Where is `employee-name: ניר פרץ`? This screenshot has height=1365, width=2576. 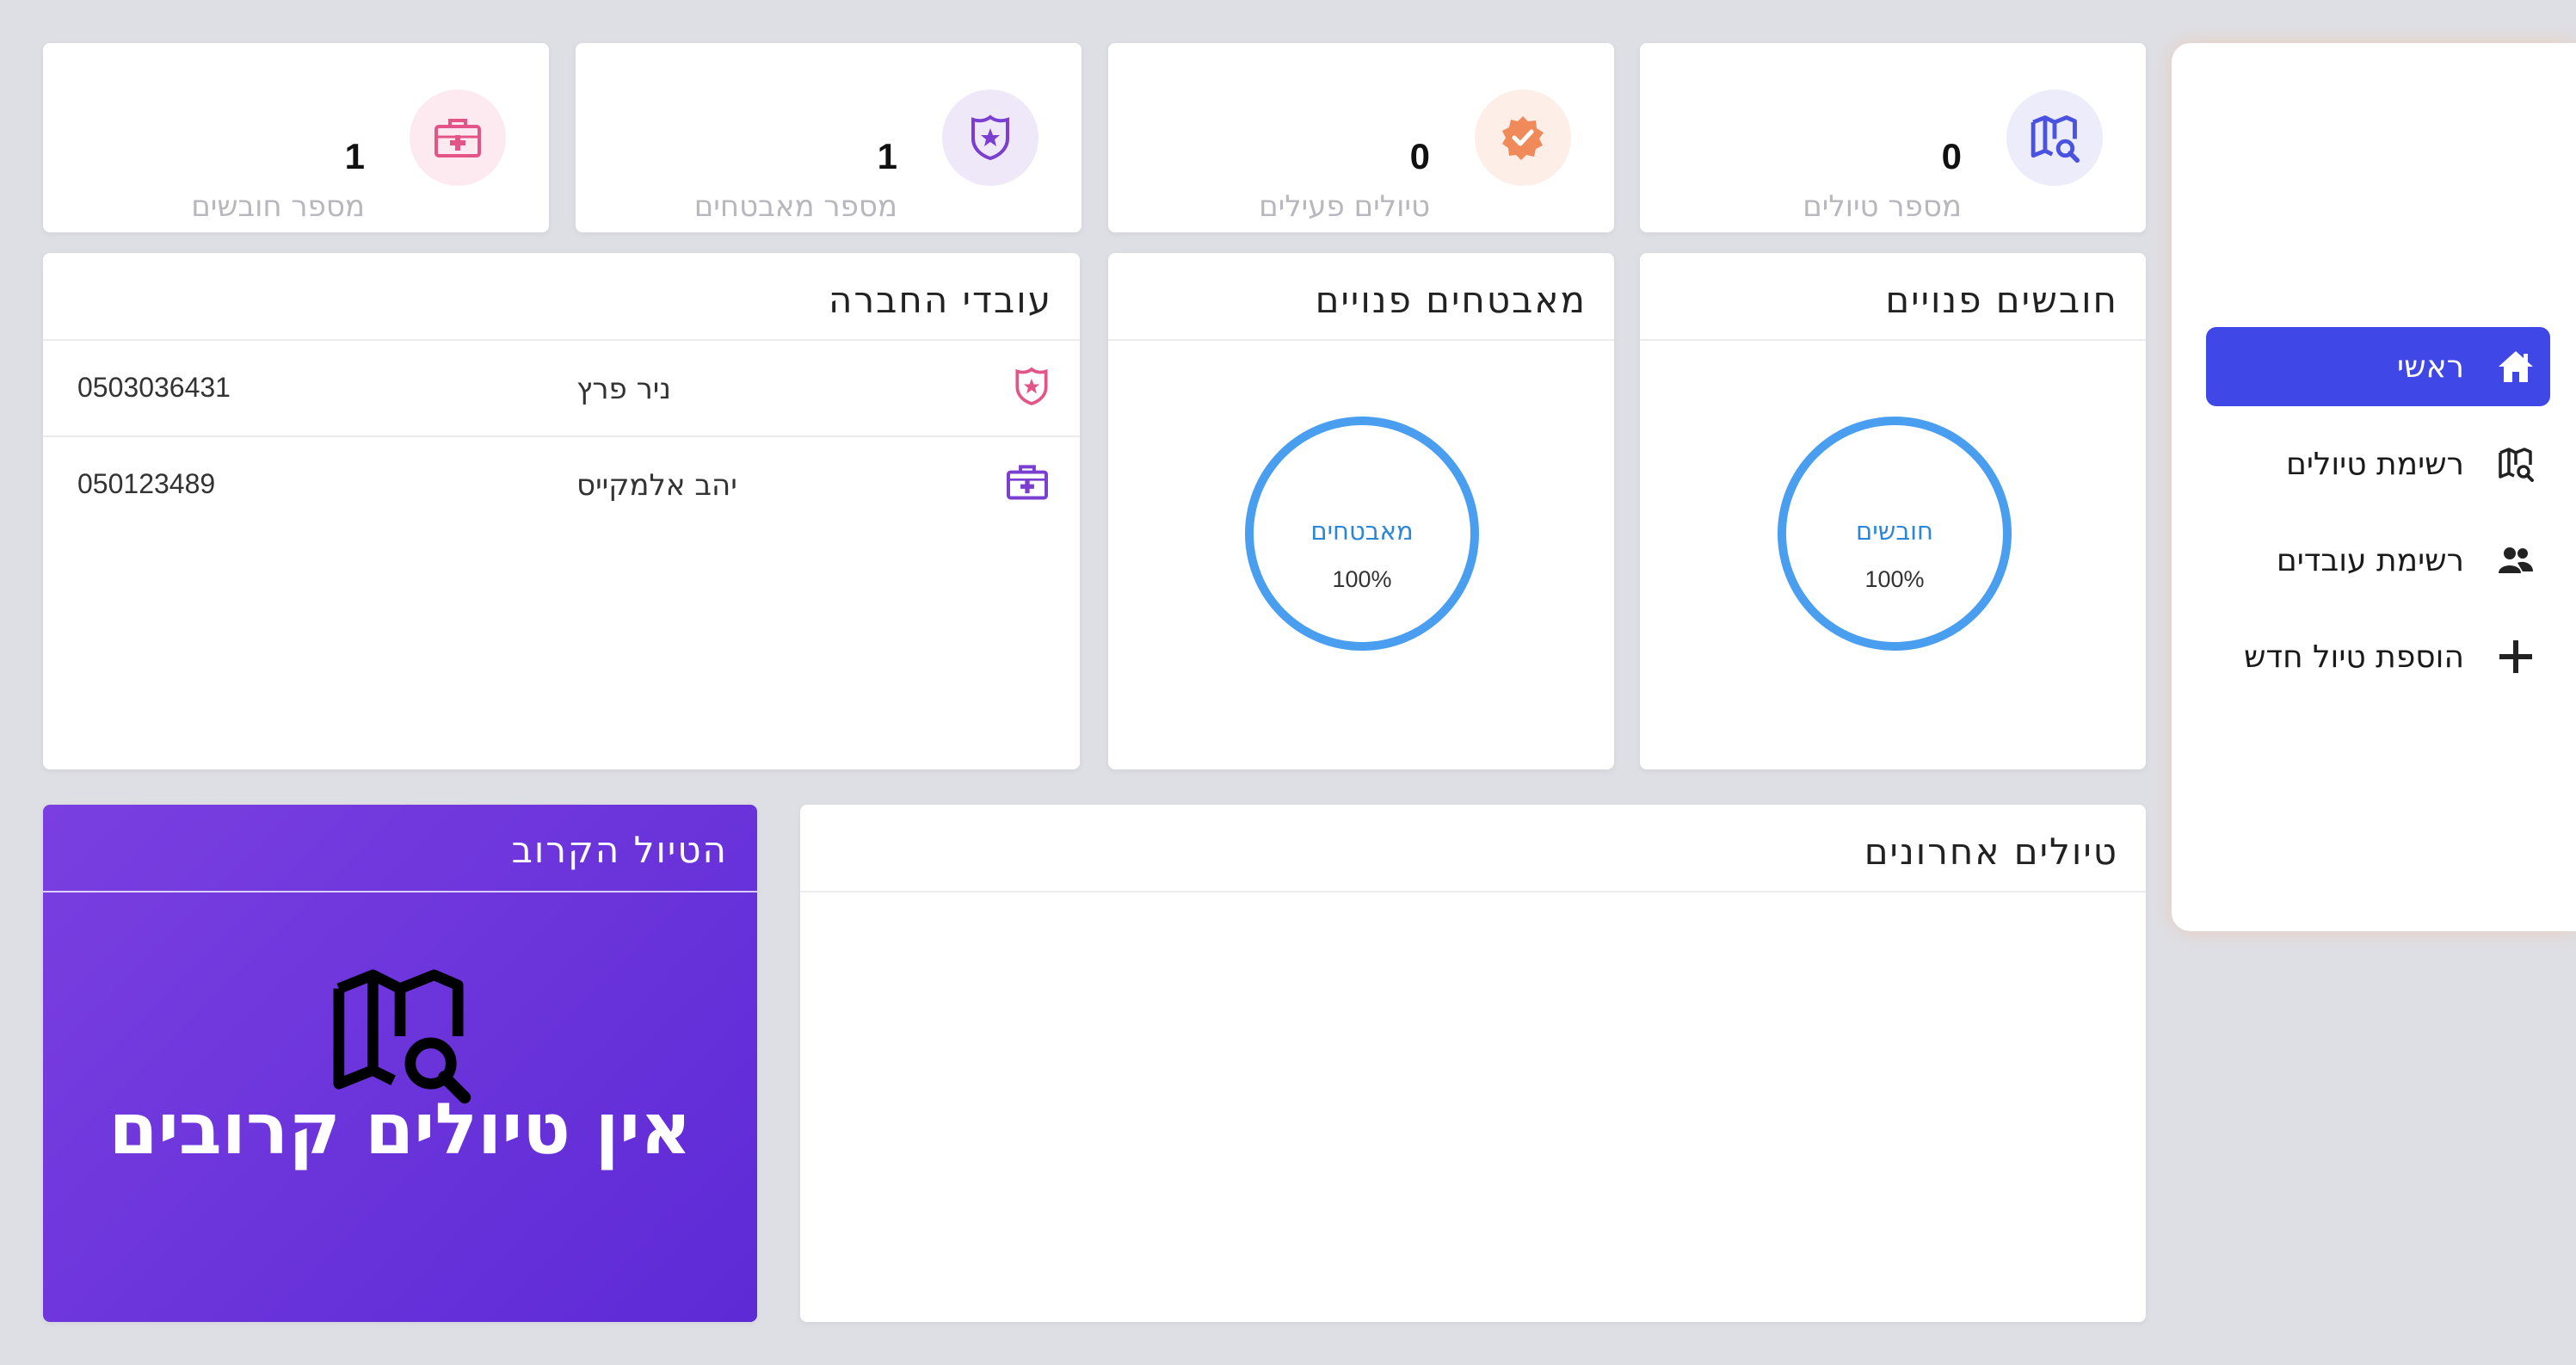 employee-name: ניר פרץ is located at coordinates (623, 389).